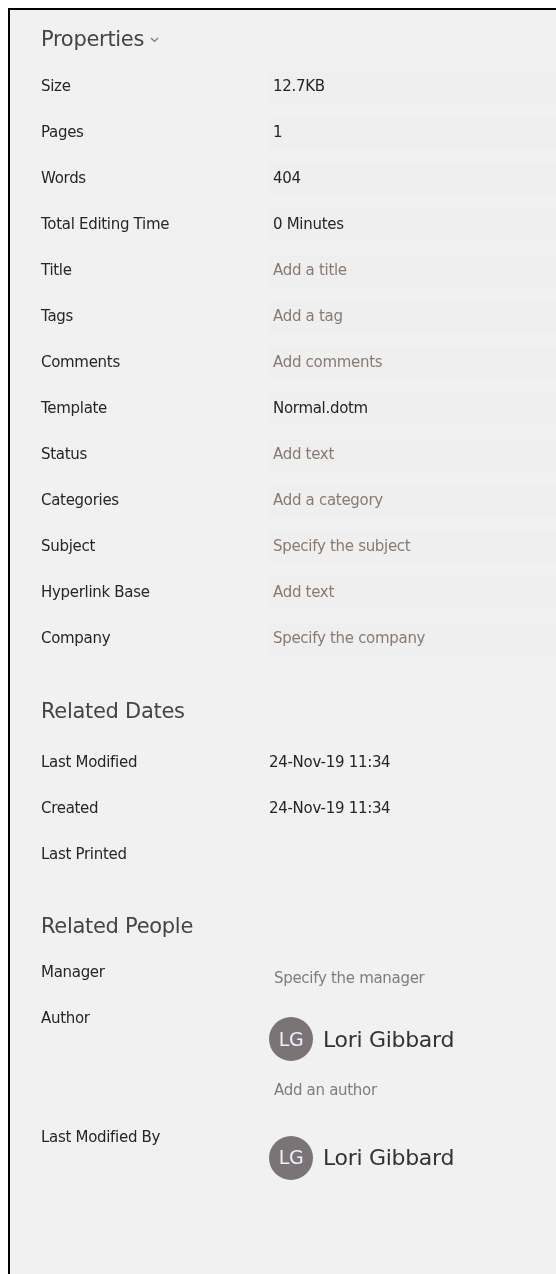  What do you see at coordinates (73, 972) in the screenshot?
I see `person-label: Manager` at bounding box center [73, 972].